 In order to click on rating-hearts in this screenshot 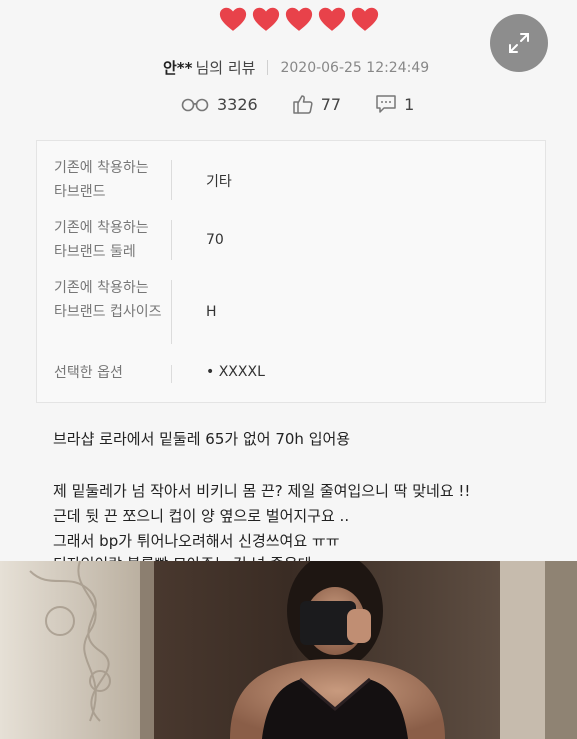, I will do `click(299, 19)`.